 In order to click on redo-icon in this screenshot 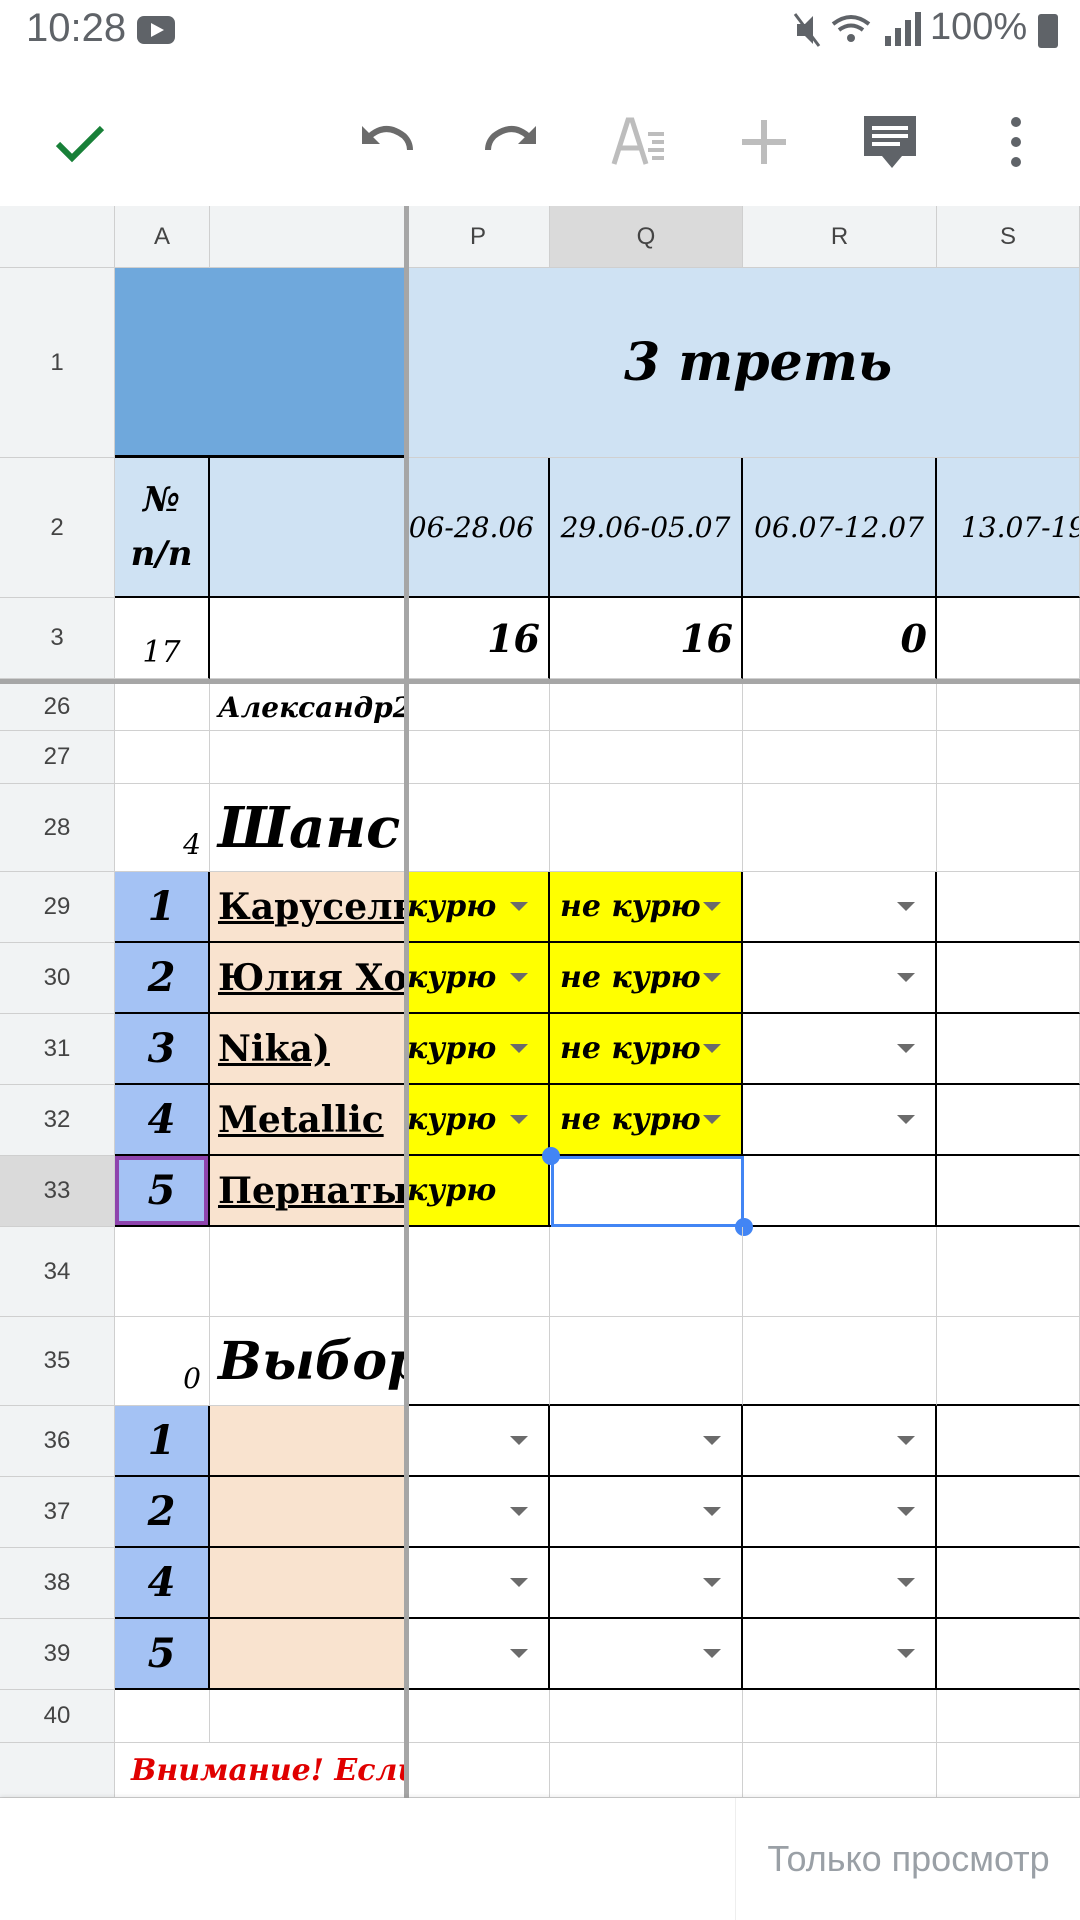, I will do `click(512, 142)`.